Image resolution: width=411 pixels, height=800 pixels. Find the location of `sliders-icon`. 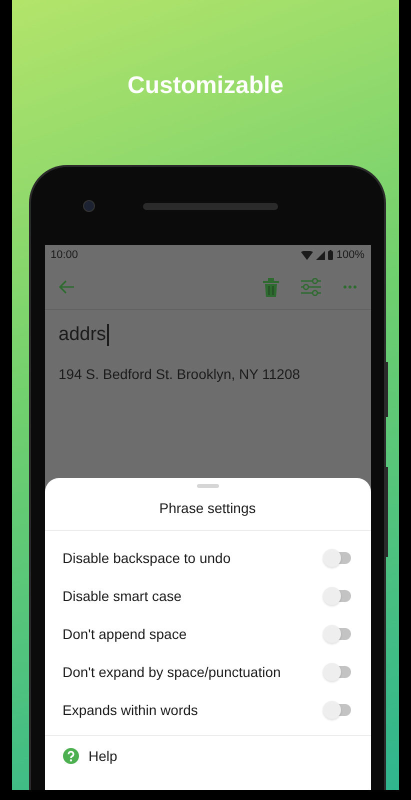

sliders-icon is located at coordinates (310, 287).